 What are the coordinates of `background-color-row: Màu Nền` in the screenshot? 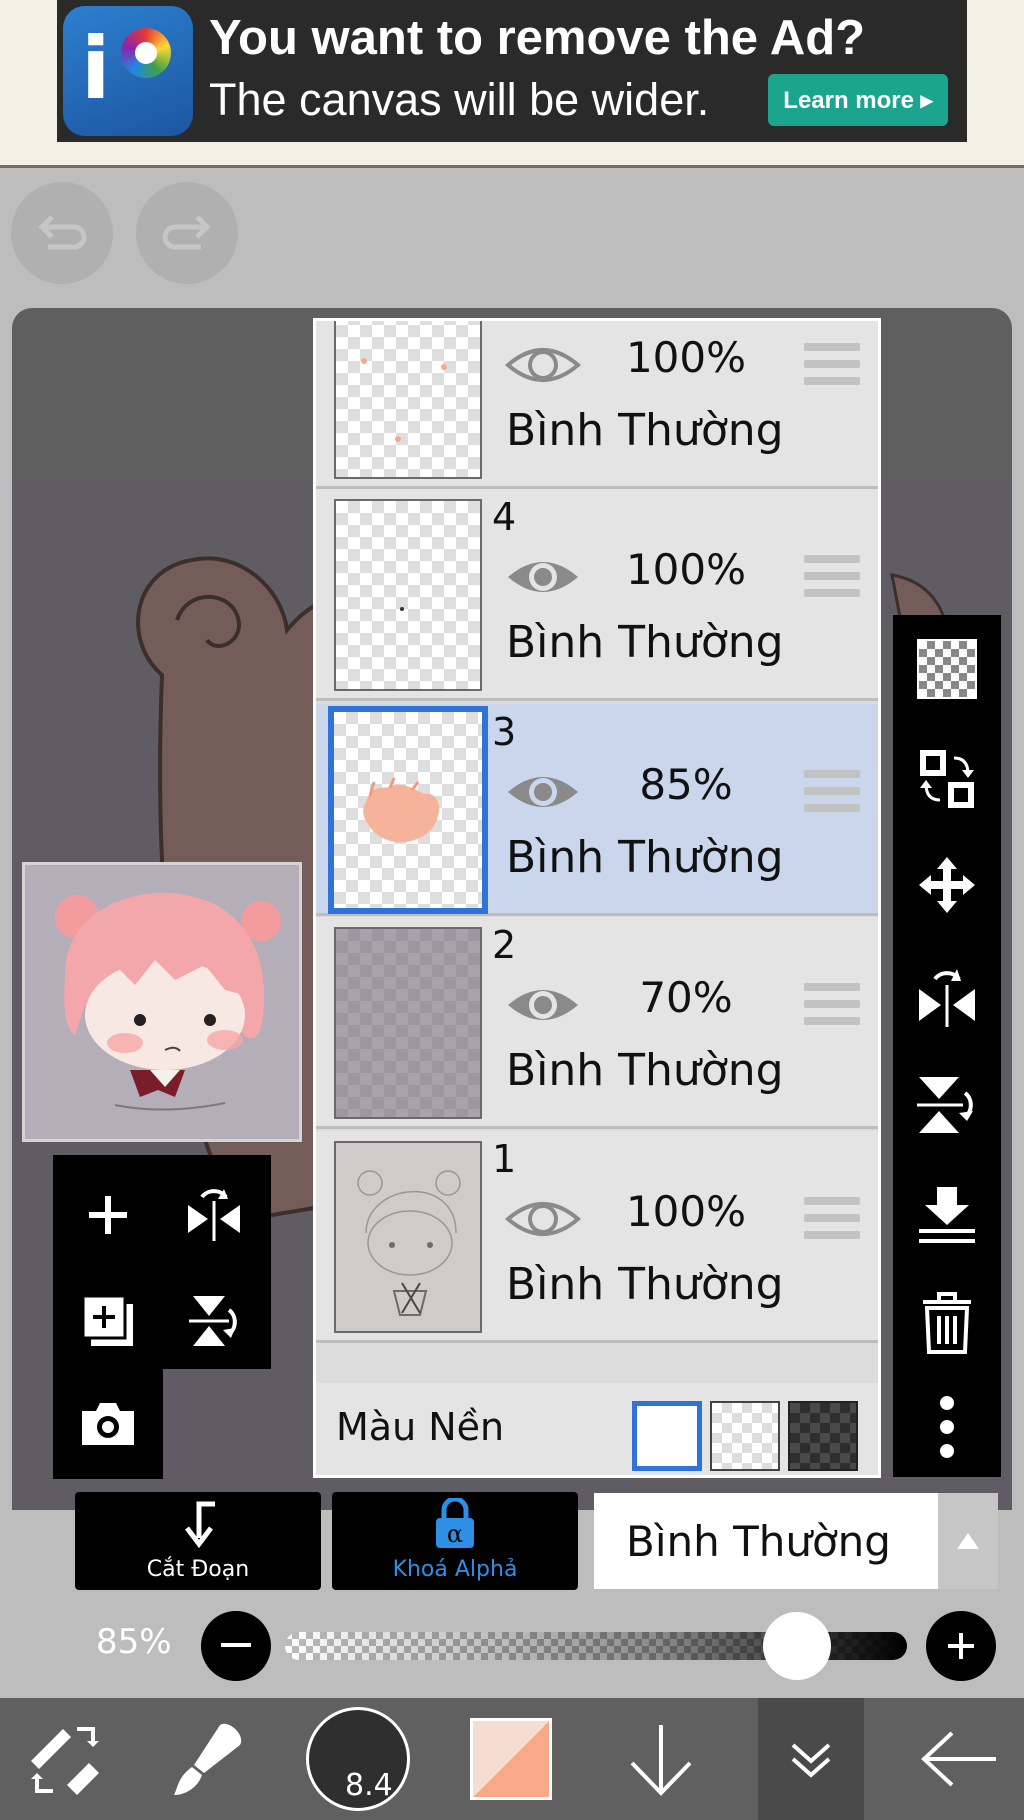 It's located at (597, 1429).